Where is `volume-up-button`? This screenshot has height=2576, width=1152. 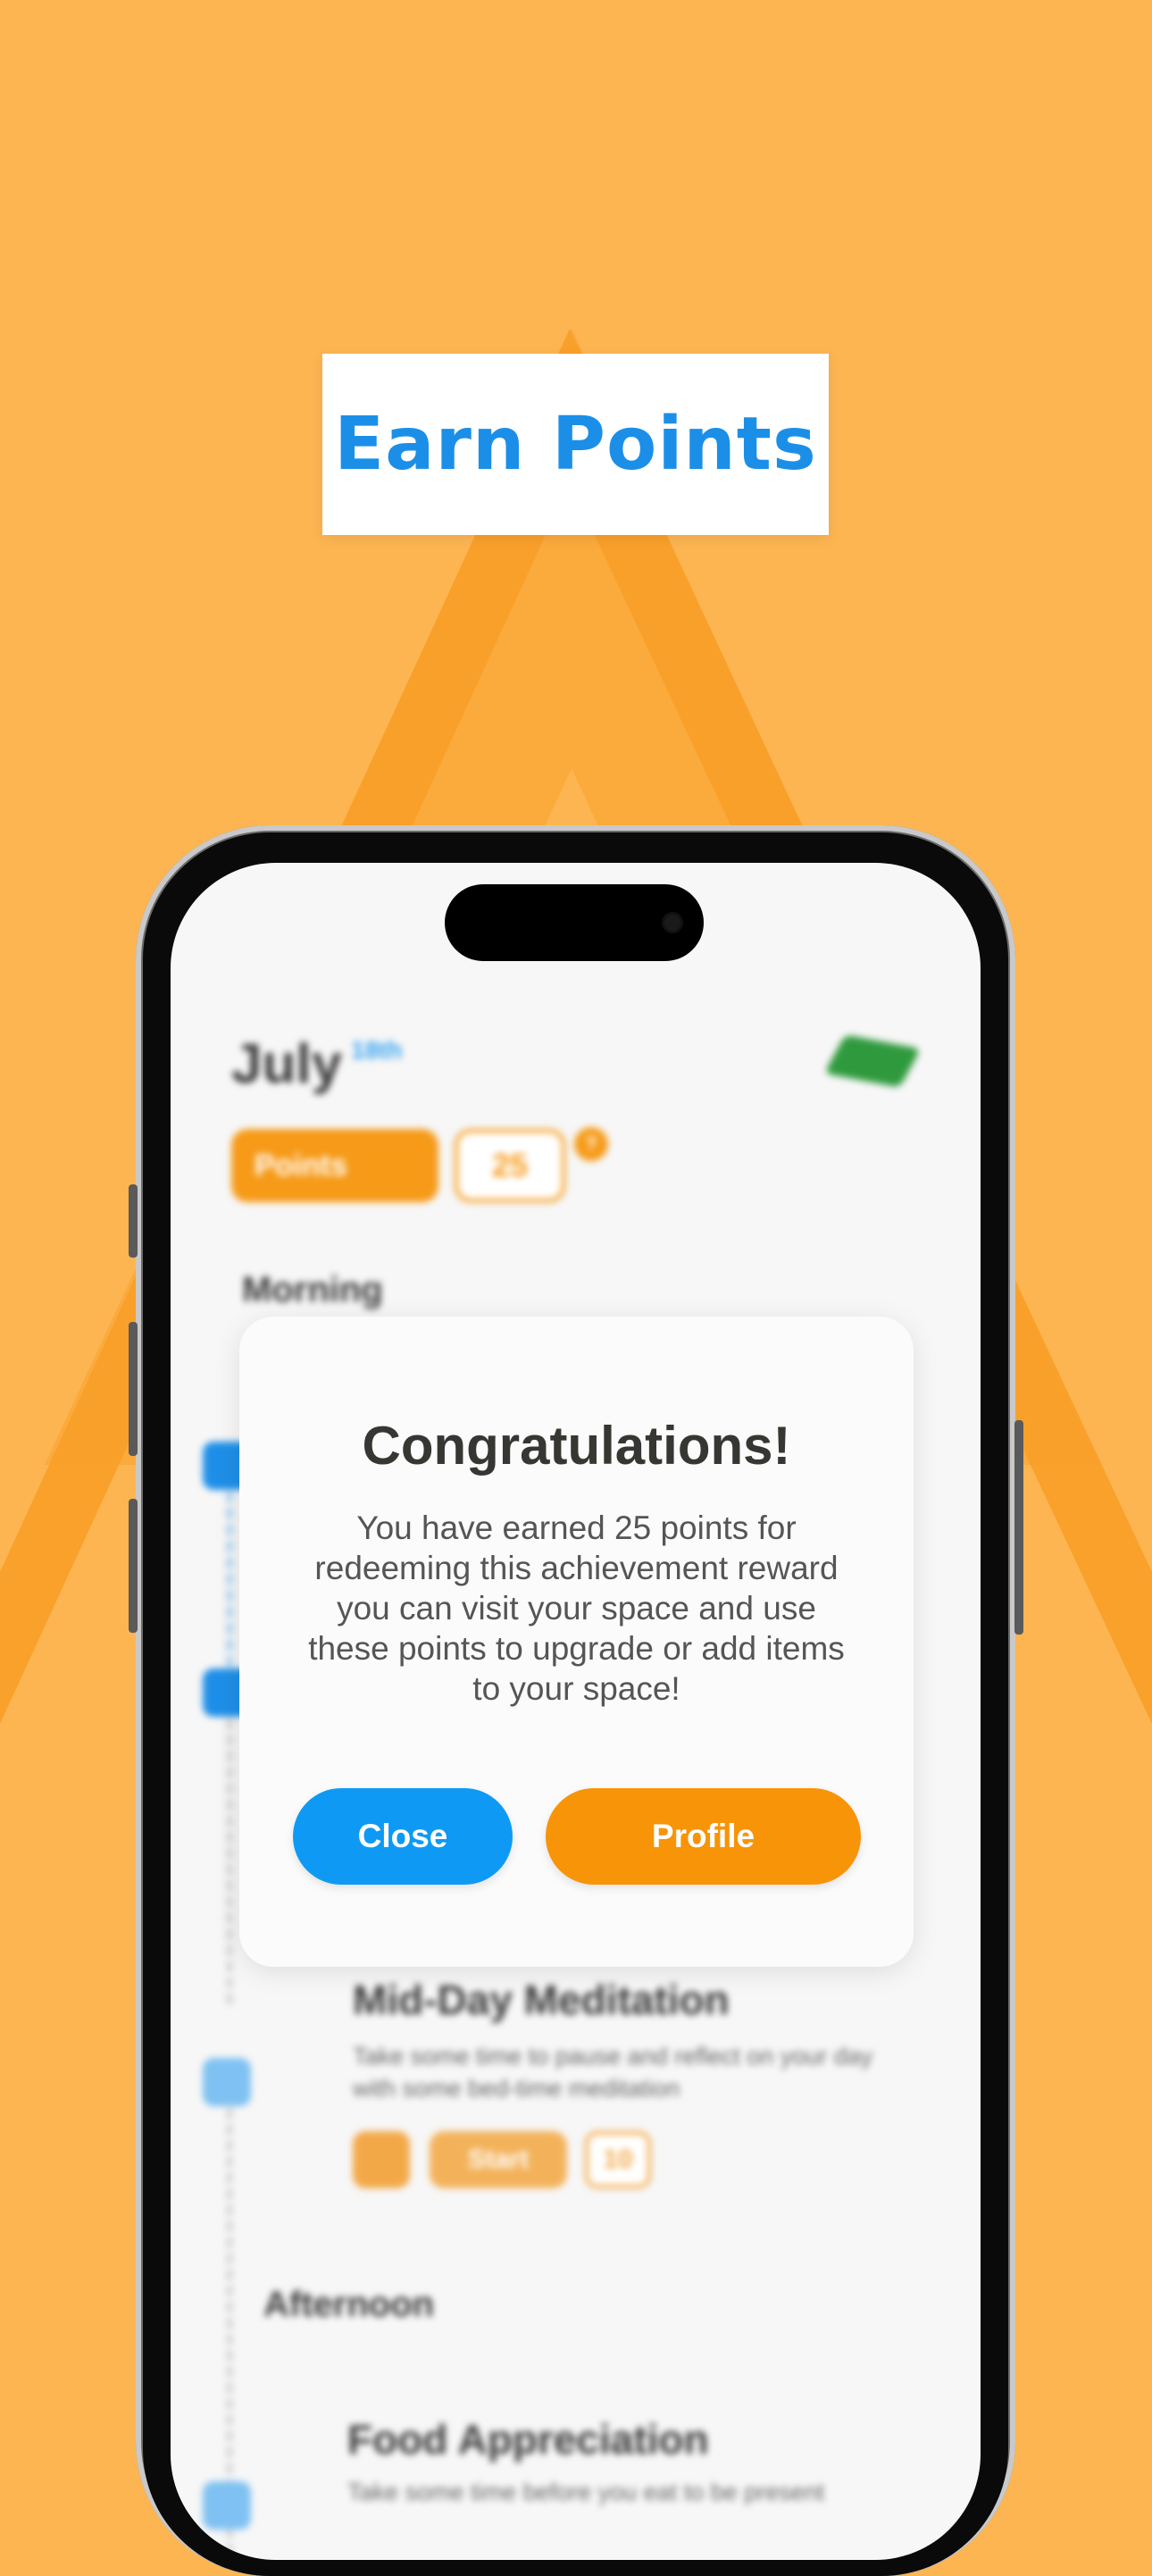
volume-up-button is located at coordinates (133, 1389).